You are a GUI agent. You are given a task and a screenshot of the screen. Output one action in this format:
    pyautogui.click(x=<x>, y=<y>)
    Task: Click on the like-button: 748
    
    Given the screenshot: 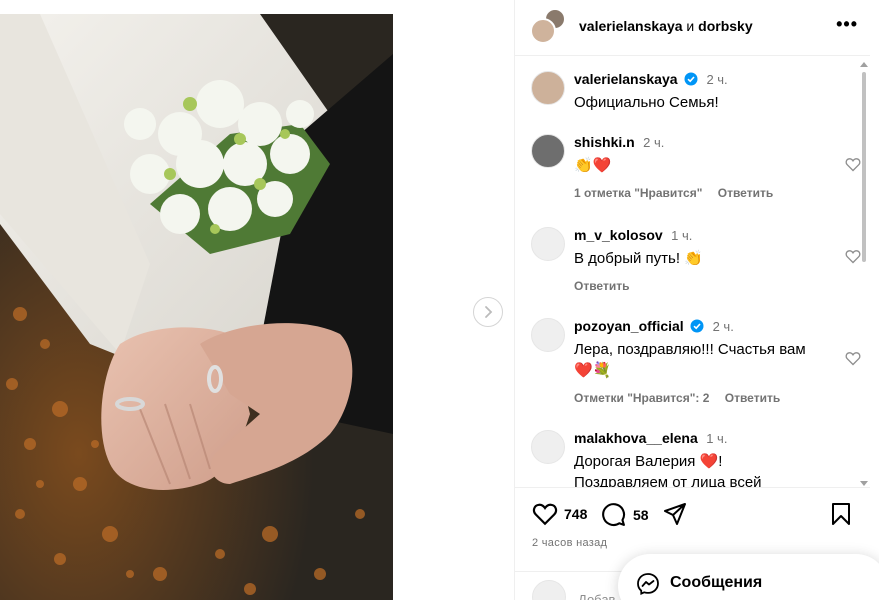 What is the action you would take?
    pyautogui.click(x=559, y=514)
    